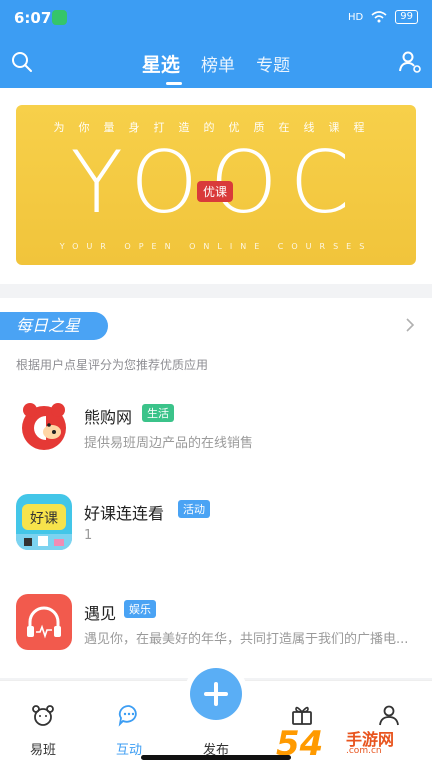  I want to click on chat-icon, so click(127, 716).